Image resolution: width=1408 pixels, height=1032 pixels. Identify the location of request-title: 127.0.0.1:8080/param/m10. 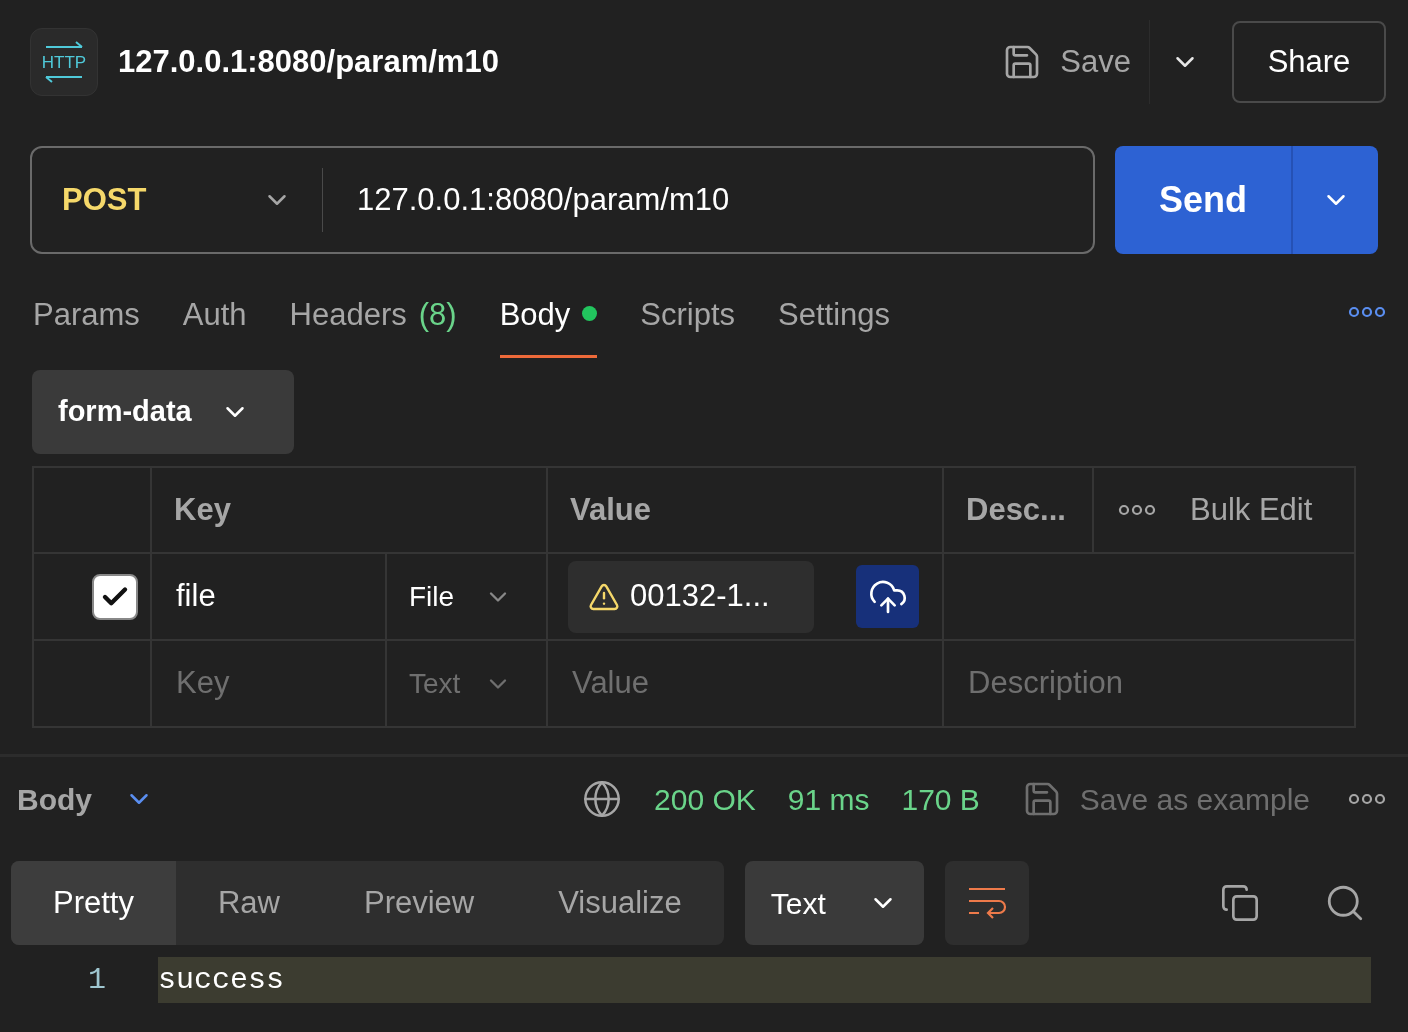
(308, 61).